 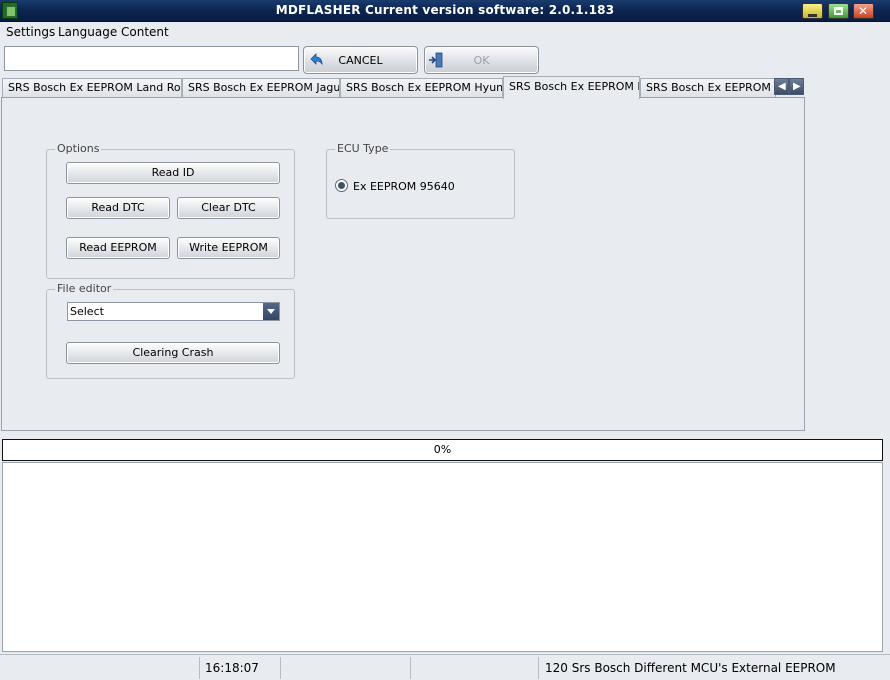 I want to click on search-input, so click(x=151, y=58).